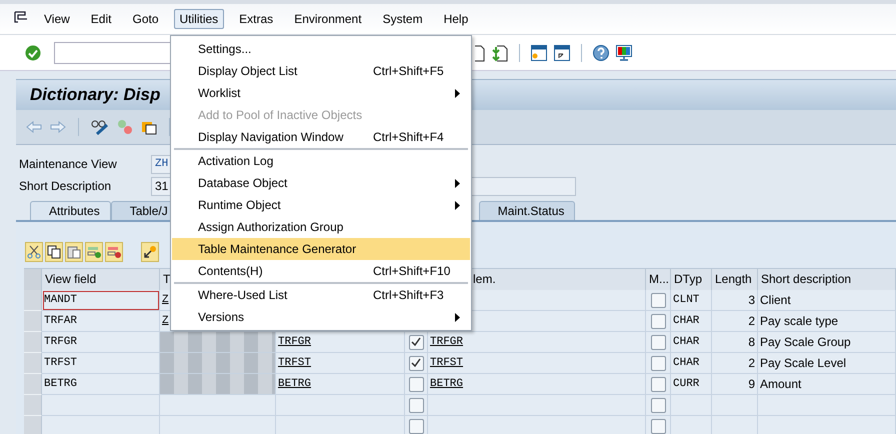 This screenshot has width=896, height=434. Describe the element at coordinates (34, 127) in the screenshot. I see `back-arrow-icon` at that location.